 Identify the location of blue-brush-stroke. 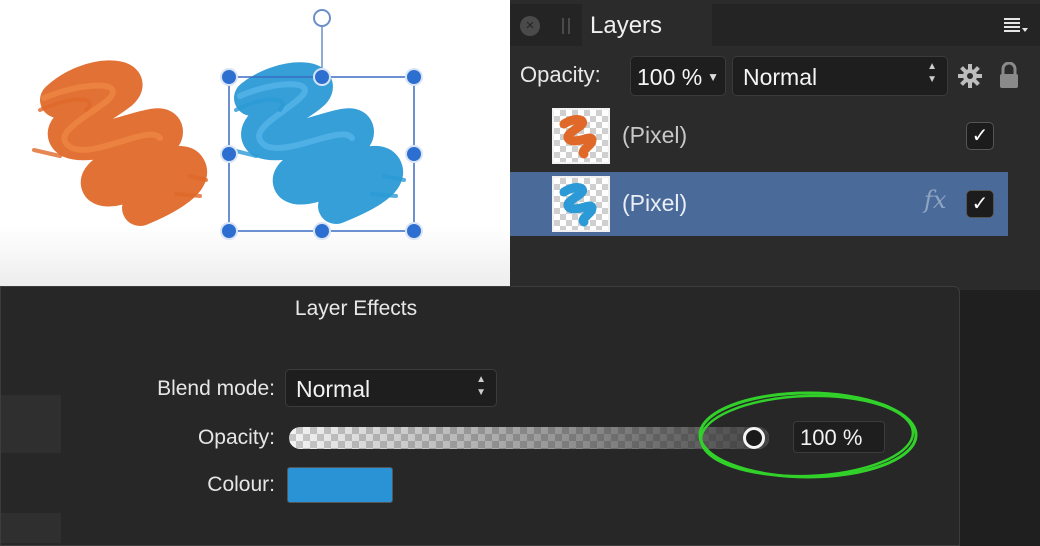
(318, 143).